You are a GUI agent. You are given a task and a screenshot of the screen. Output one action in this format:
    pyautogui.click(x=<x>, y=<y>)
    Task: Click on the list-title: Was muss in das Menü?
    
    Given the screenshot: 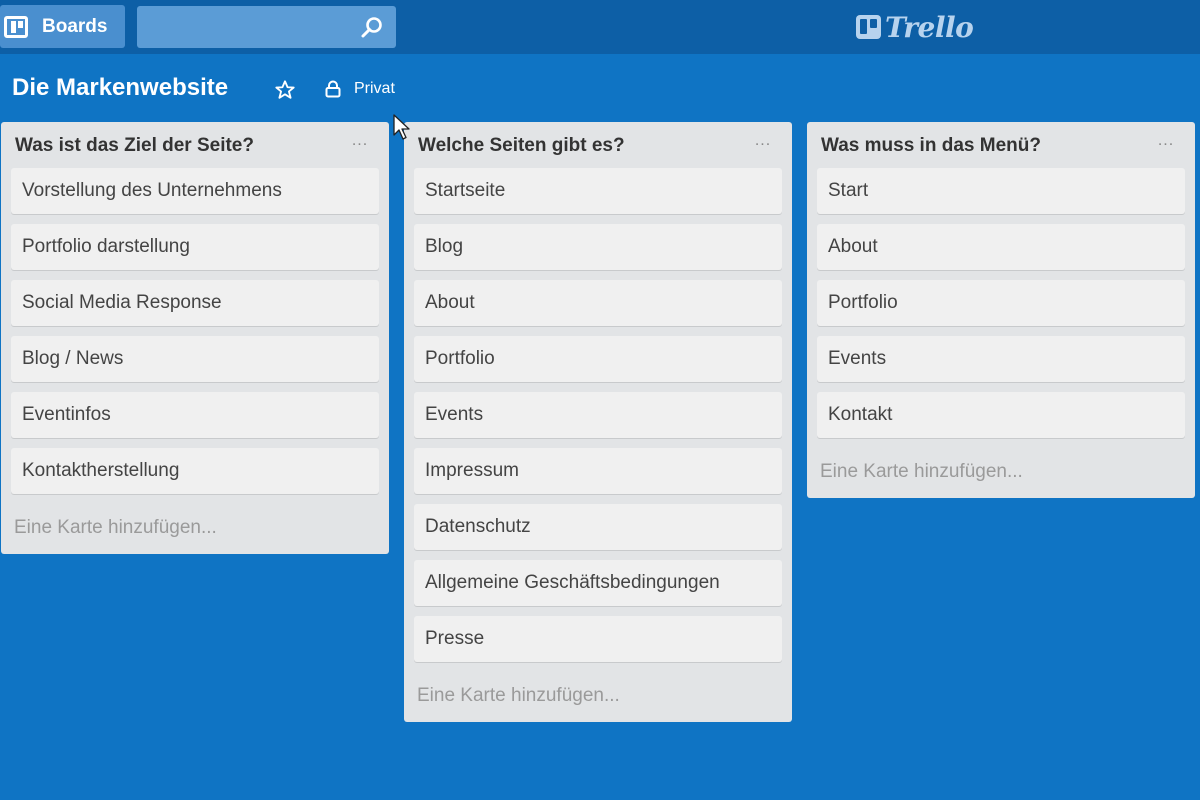 What is the action you would take?
    pyautogui.click(x=931, y=146)
    